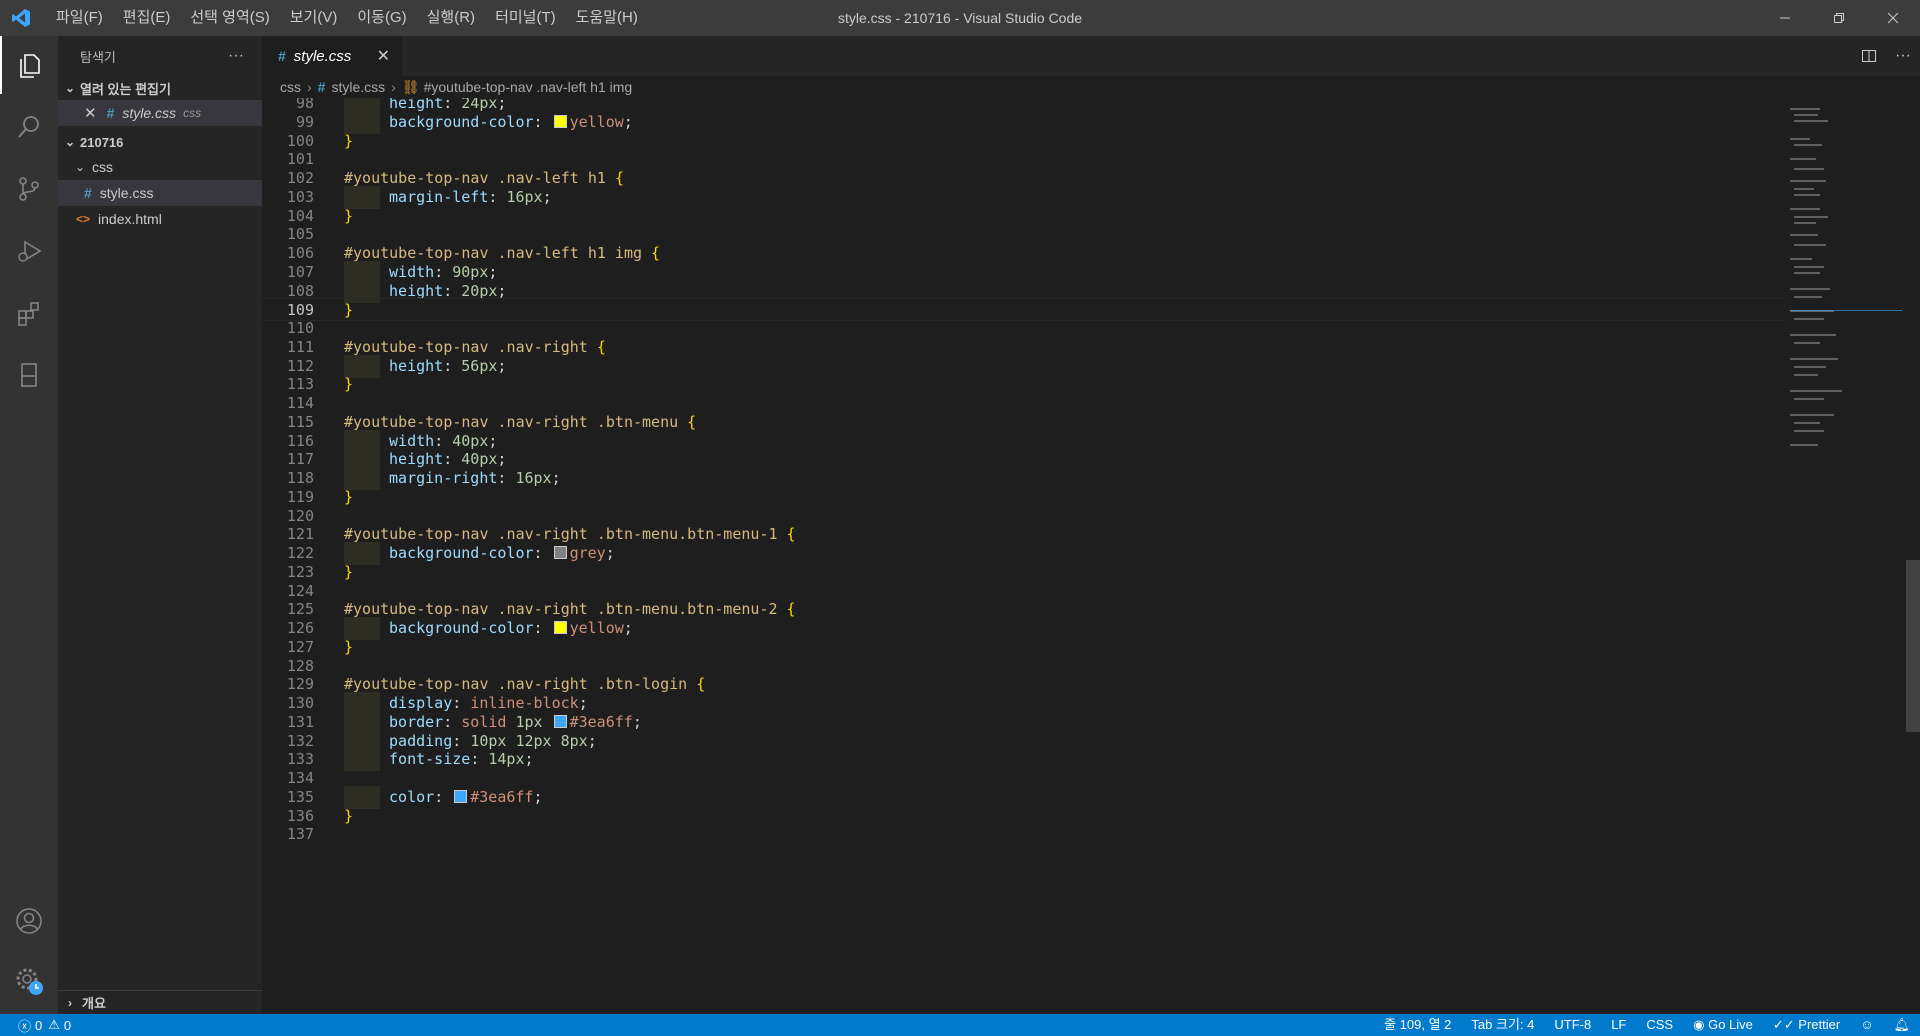 This screenshot has width=1920, height=1036. I want to click on feedback-button: ☺, so click(1866, 1025).